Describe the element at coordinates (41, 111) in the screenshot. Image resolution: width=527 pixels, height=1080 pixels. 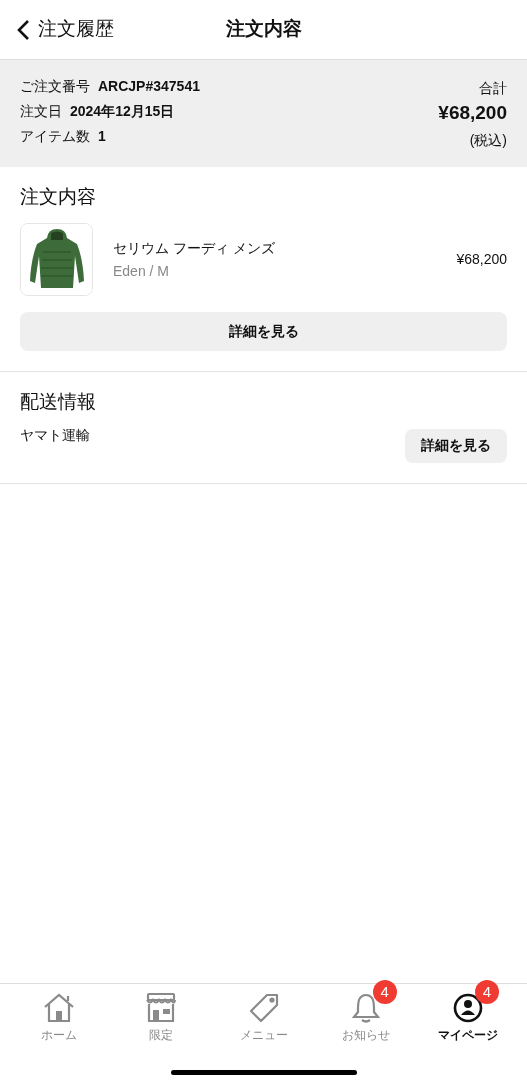
I see `label-text: 注文日` at that location.